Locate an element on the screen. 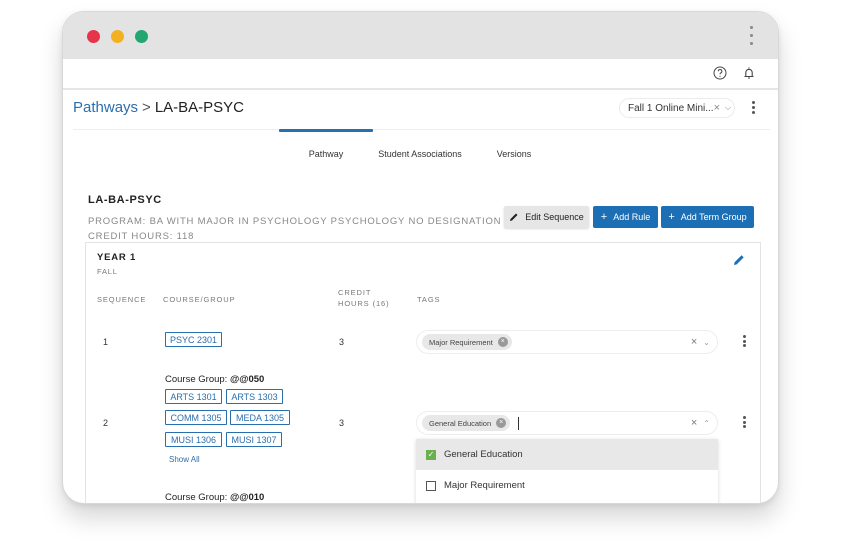 The image size is (850, 546). page-more-menu-icon is located at coordinates (753, 108).